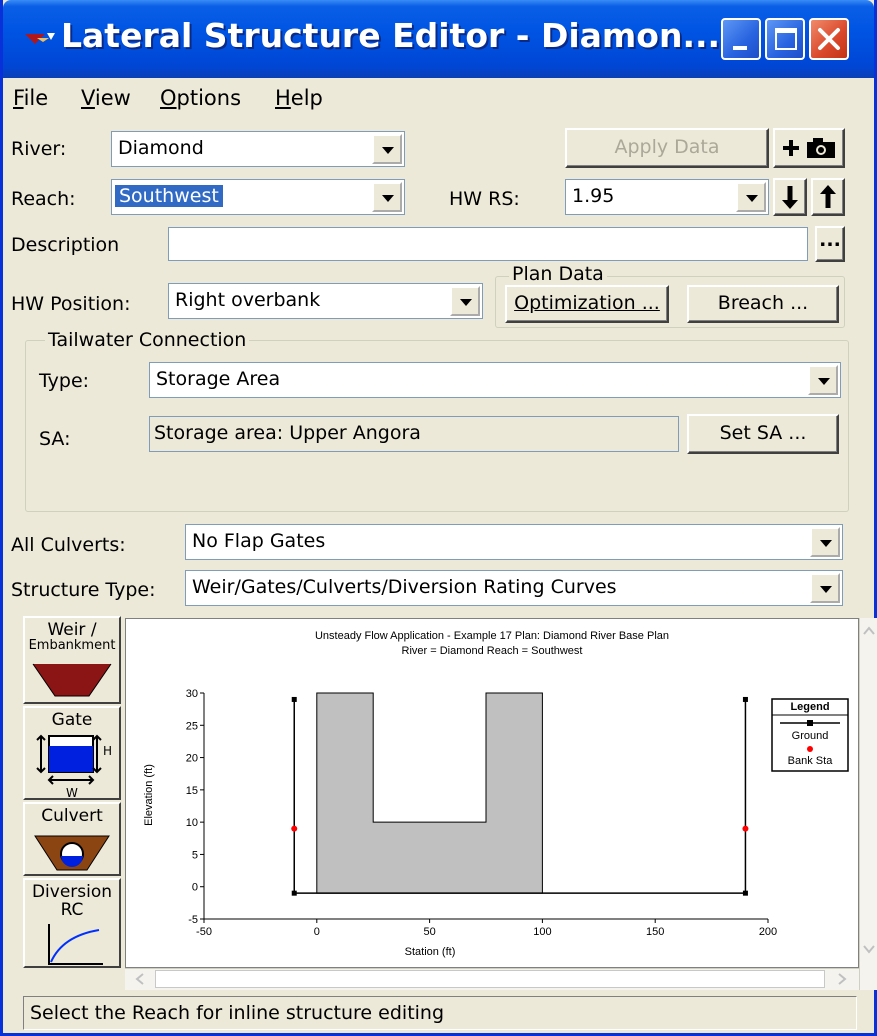  I want to click on y-axis-label: Elevation (ft), so click(149, 795).